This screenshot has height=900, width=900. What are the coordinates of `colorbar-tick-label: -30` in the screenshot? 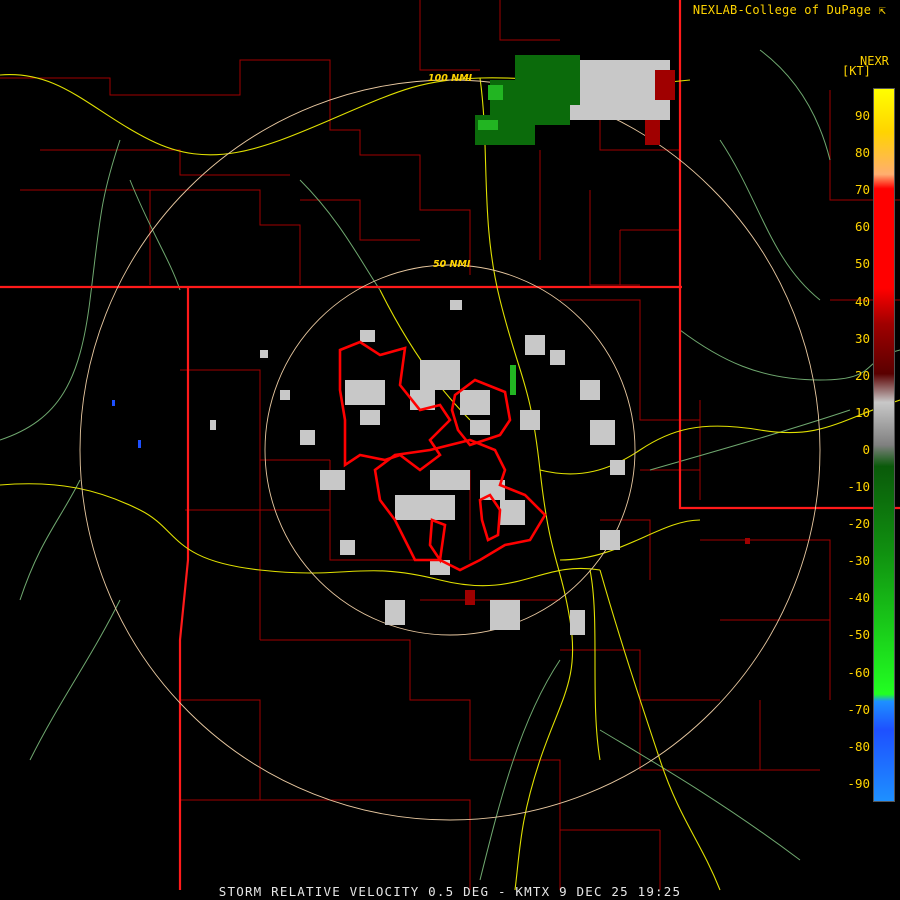 It's located at (858, 561).